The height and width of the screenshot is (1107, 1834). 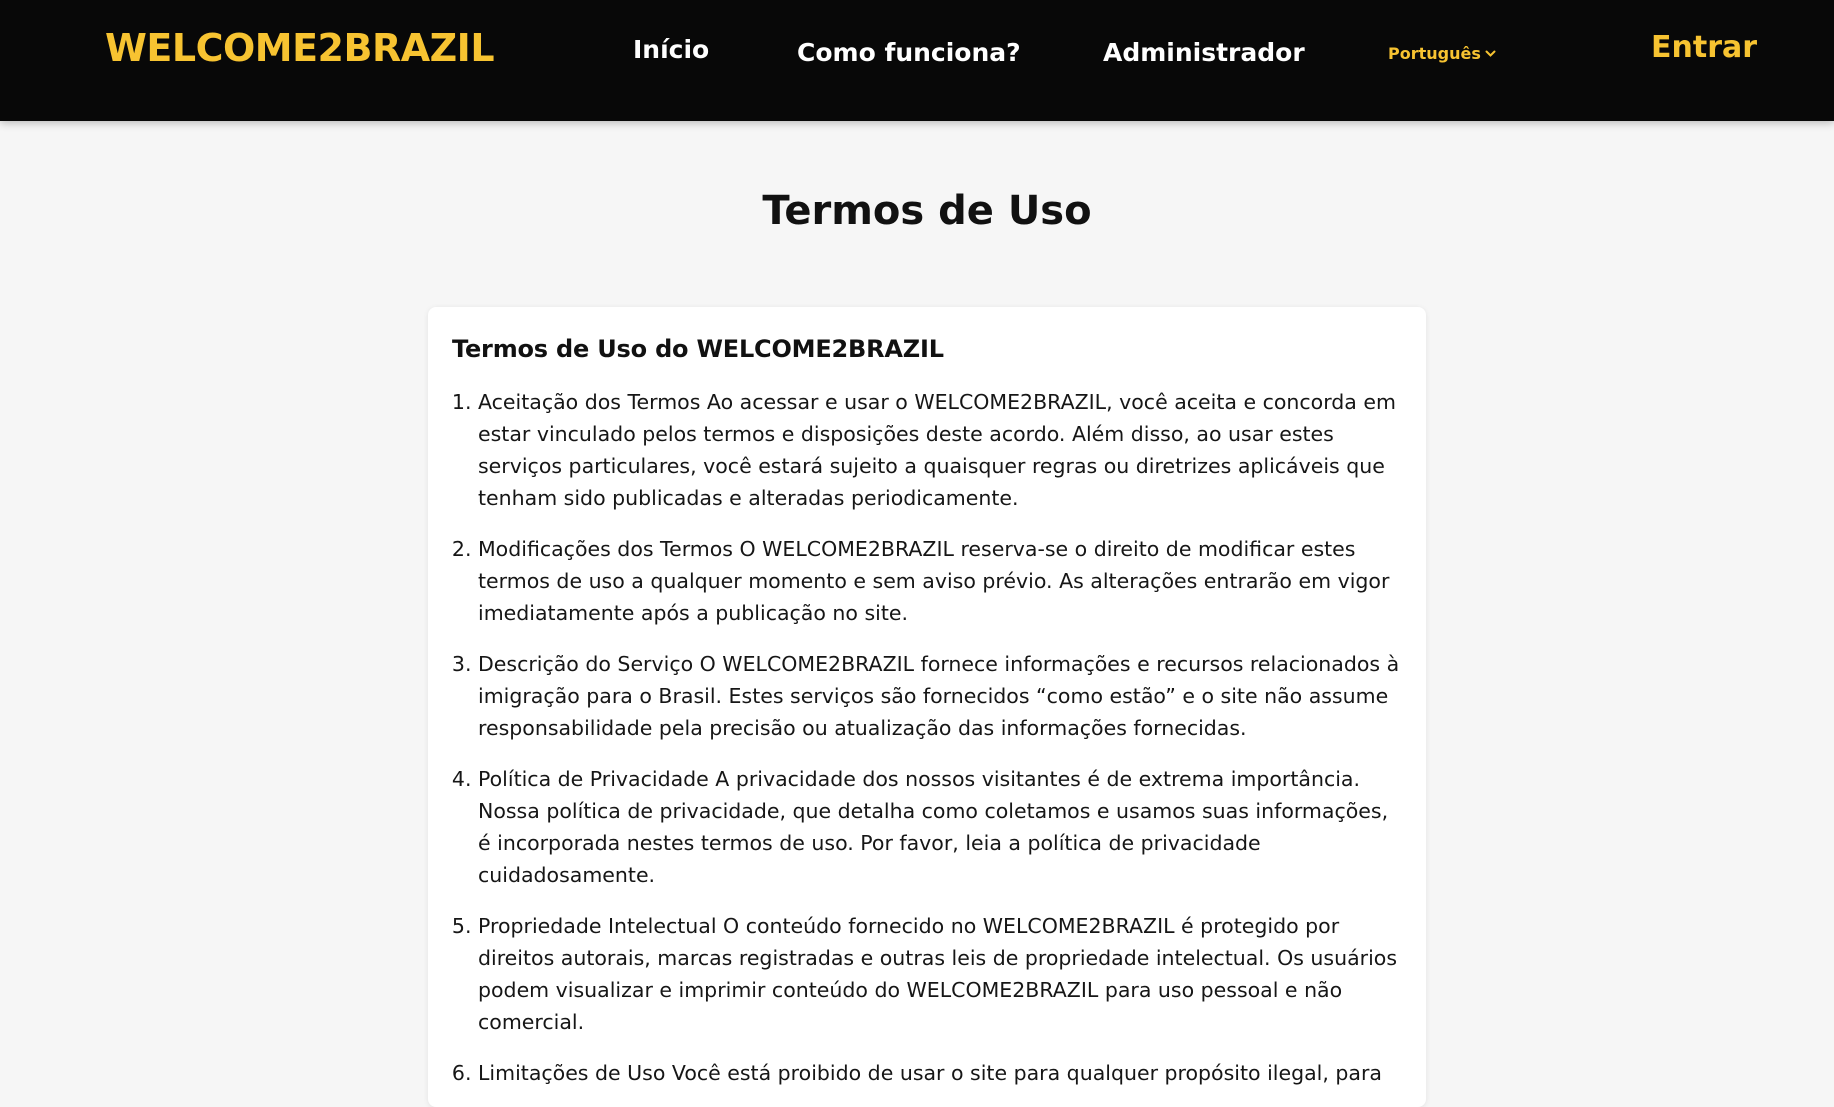 I want to click on page-title: Termos de Uso, so click(x=927, y=211).